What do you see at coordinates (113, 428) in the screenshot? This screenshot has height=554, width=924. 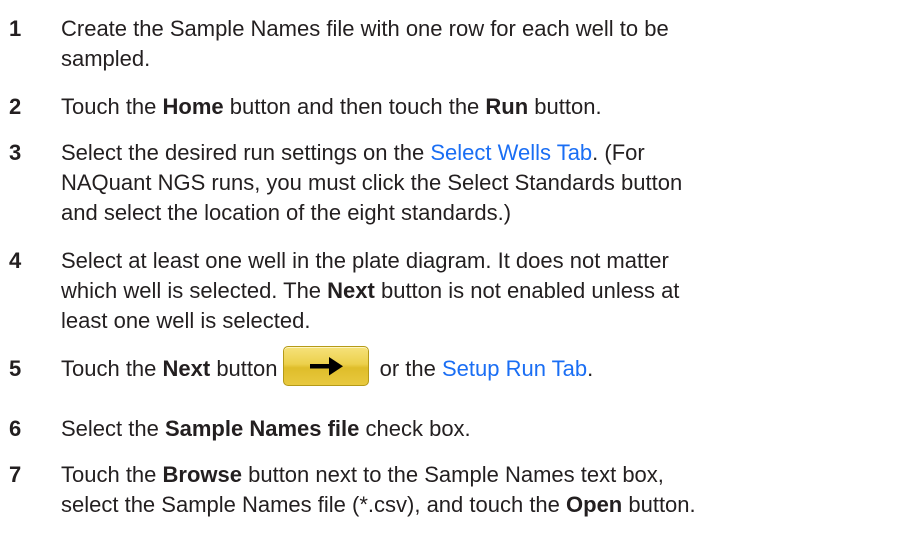 I see `step-text-segment: Select the` at bounding box center [113, 428].